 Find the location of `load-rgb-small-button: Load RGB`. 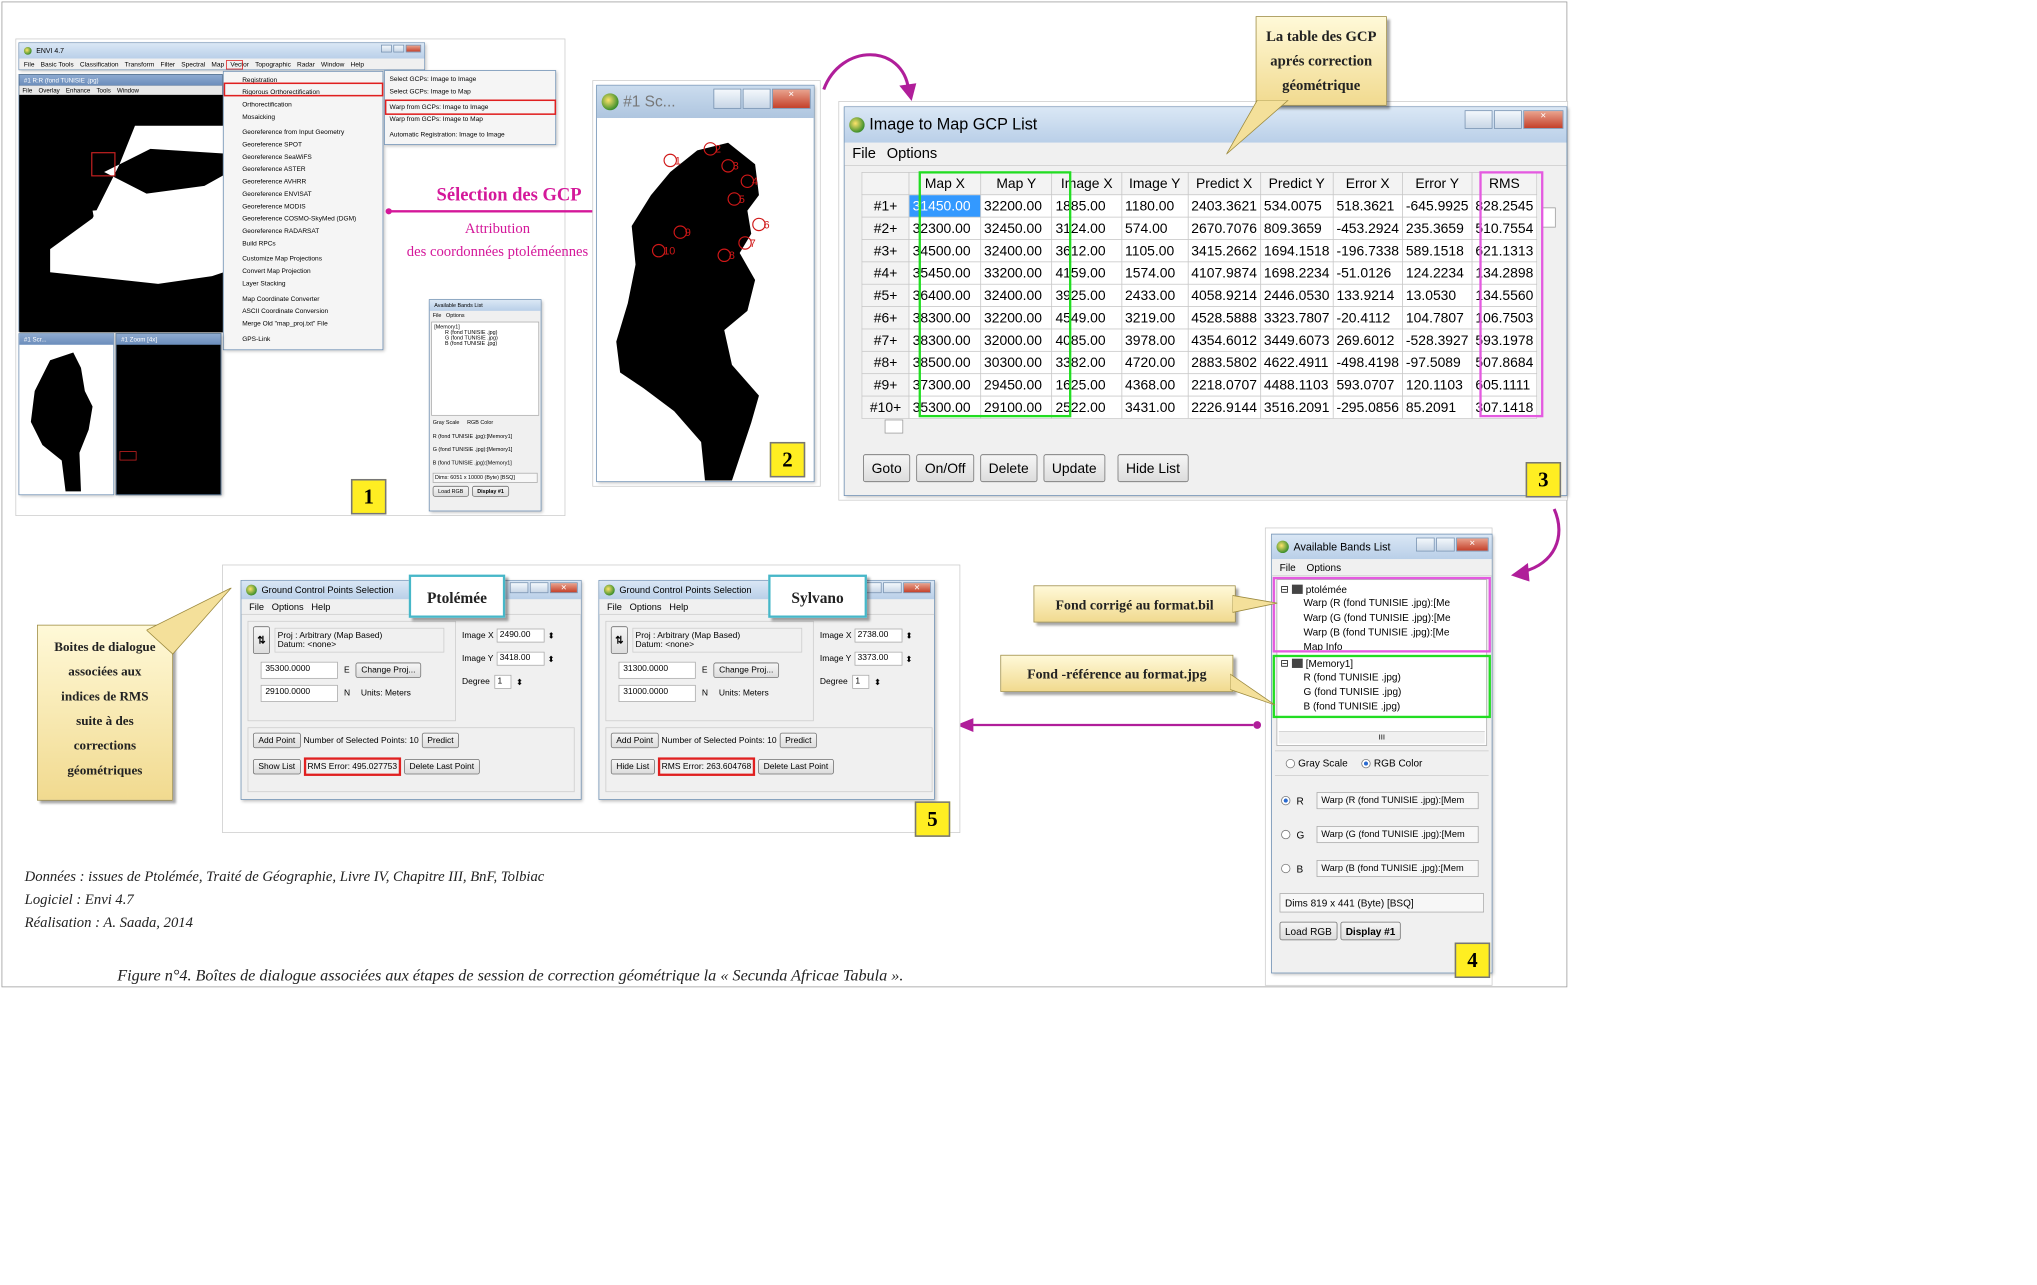

load-rgb-small-button: Load RGB is located at coordinates (450, 491).